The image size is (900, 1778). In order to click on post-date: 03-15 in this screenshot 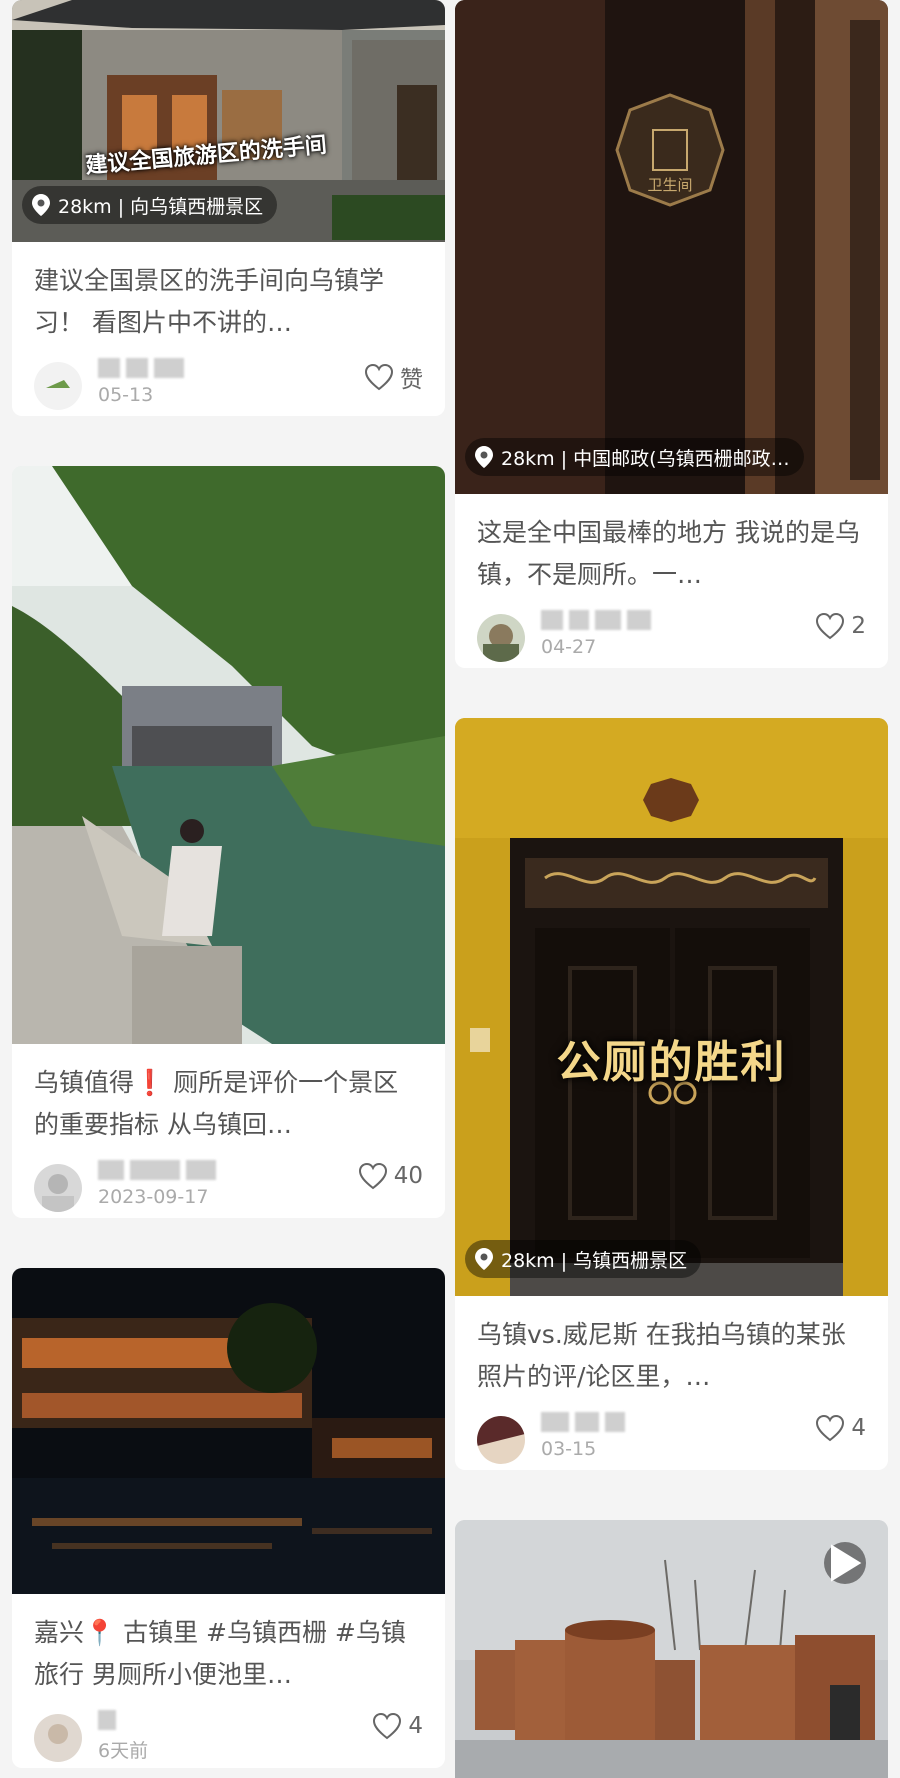, I will do `click(569, 1449)`.